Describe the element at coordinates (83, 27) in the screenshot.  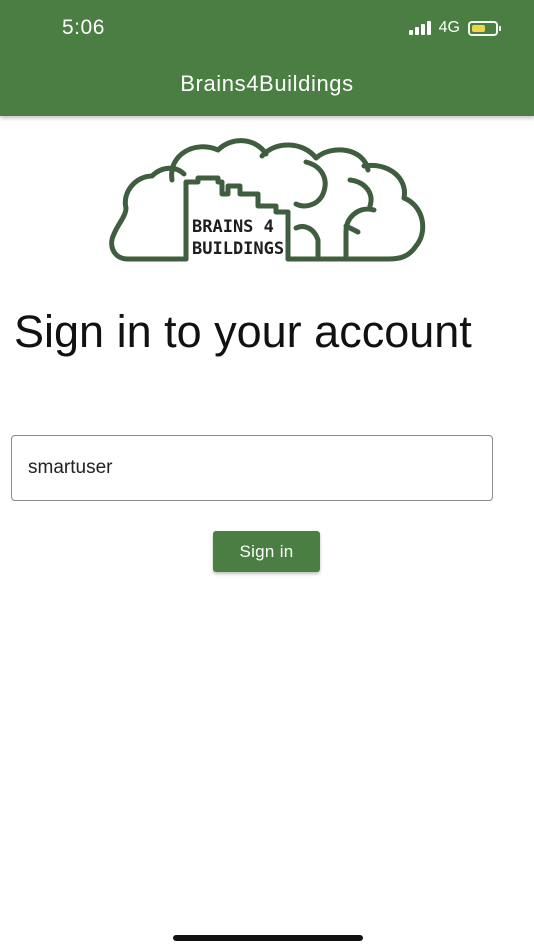
I see `status-time: 5:06` at that location.